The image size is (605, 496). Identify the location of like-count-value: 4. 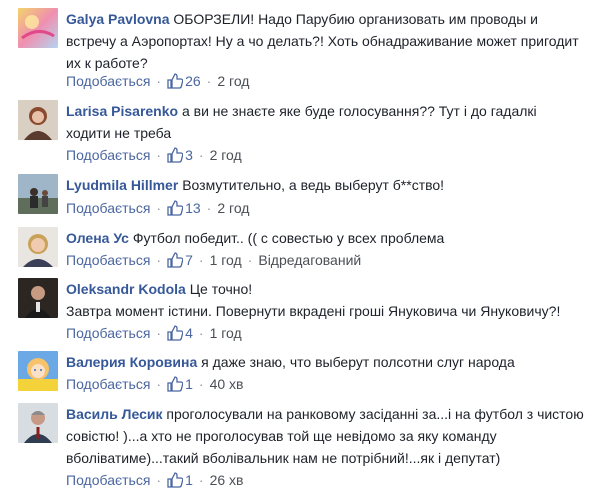
(189, 333).